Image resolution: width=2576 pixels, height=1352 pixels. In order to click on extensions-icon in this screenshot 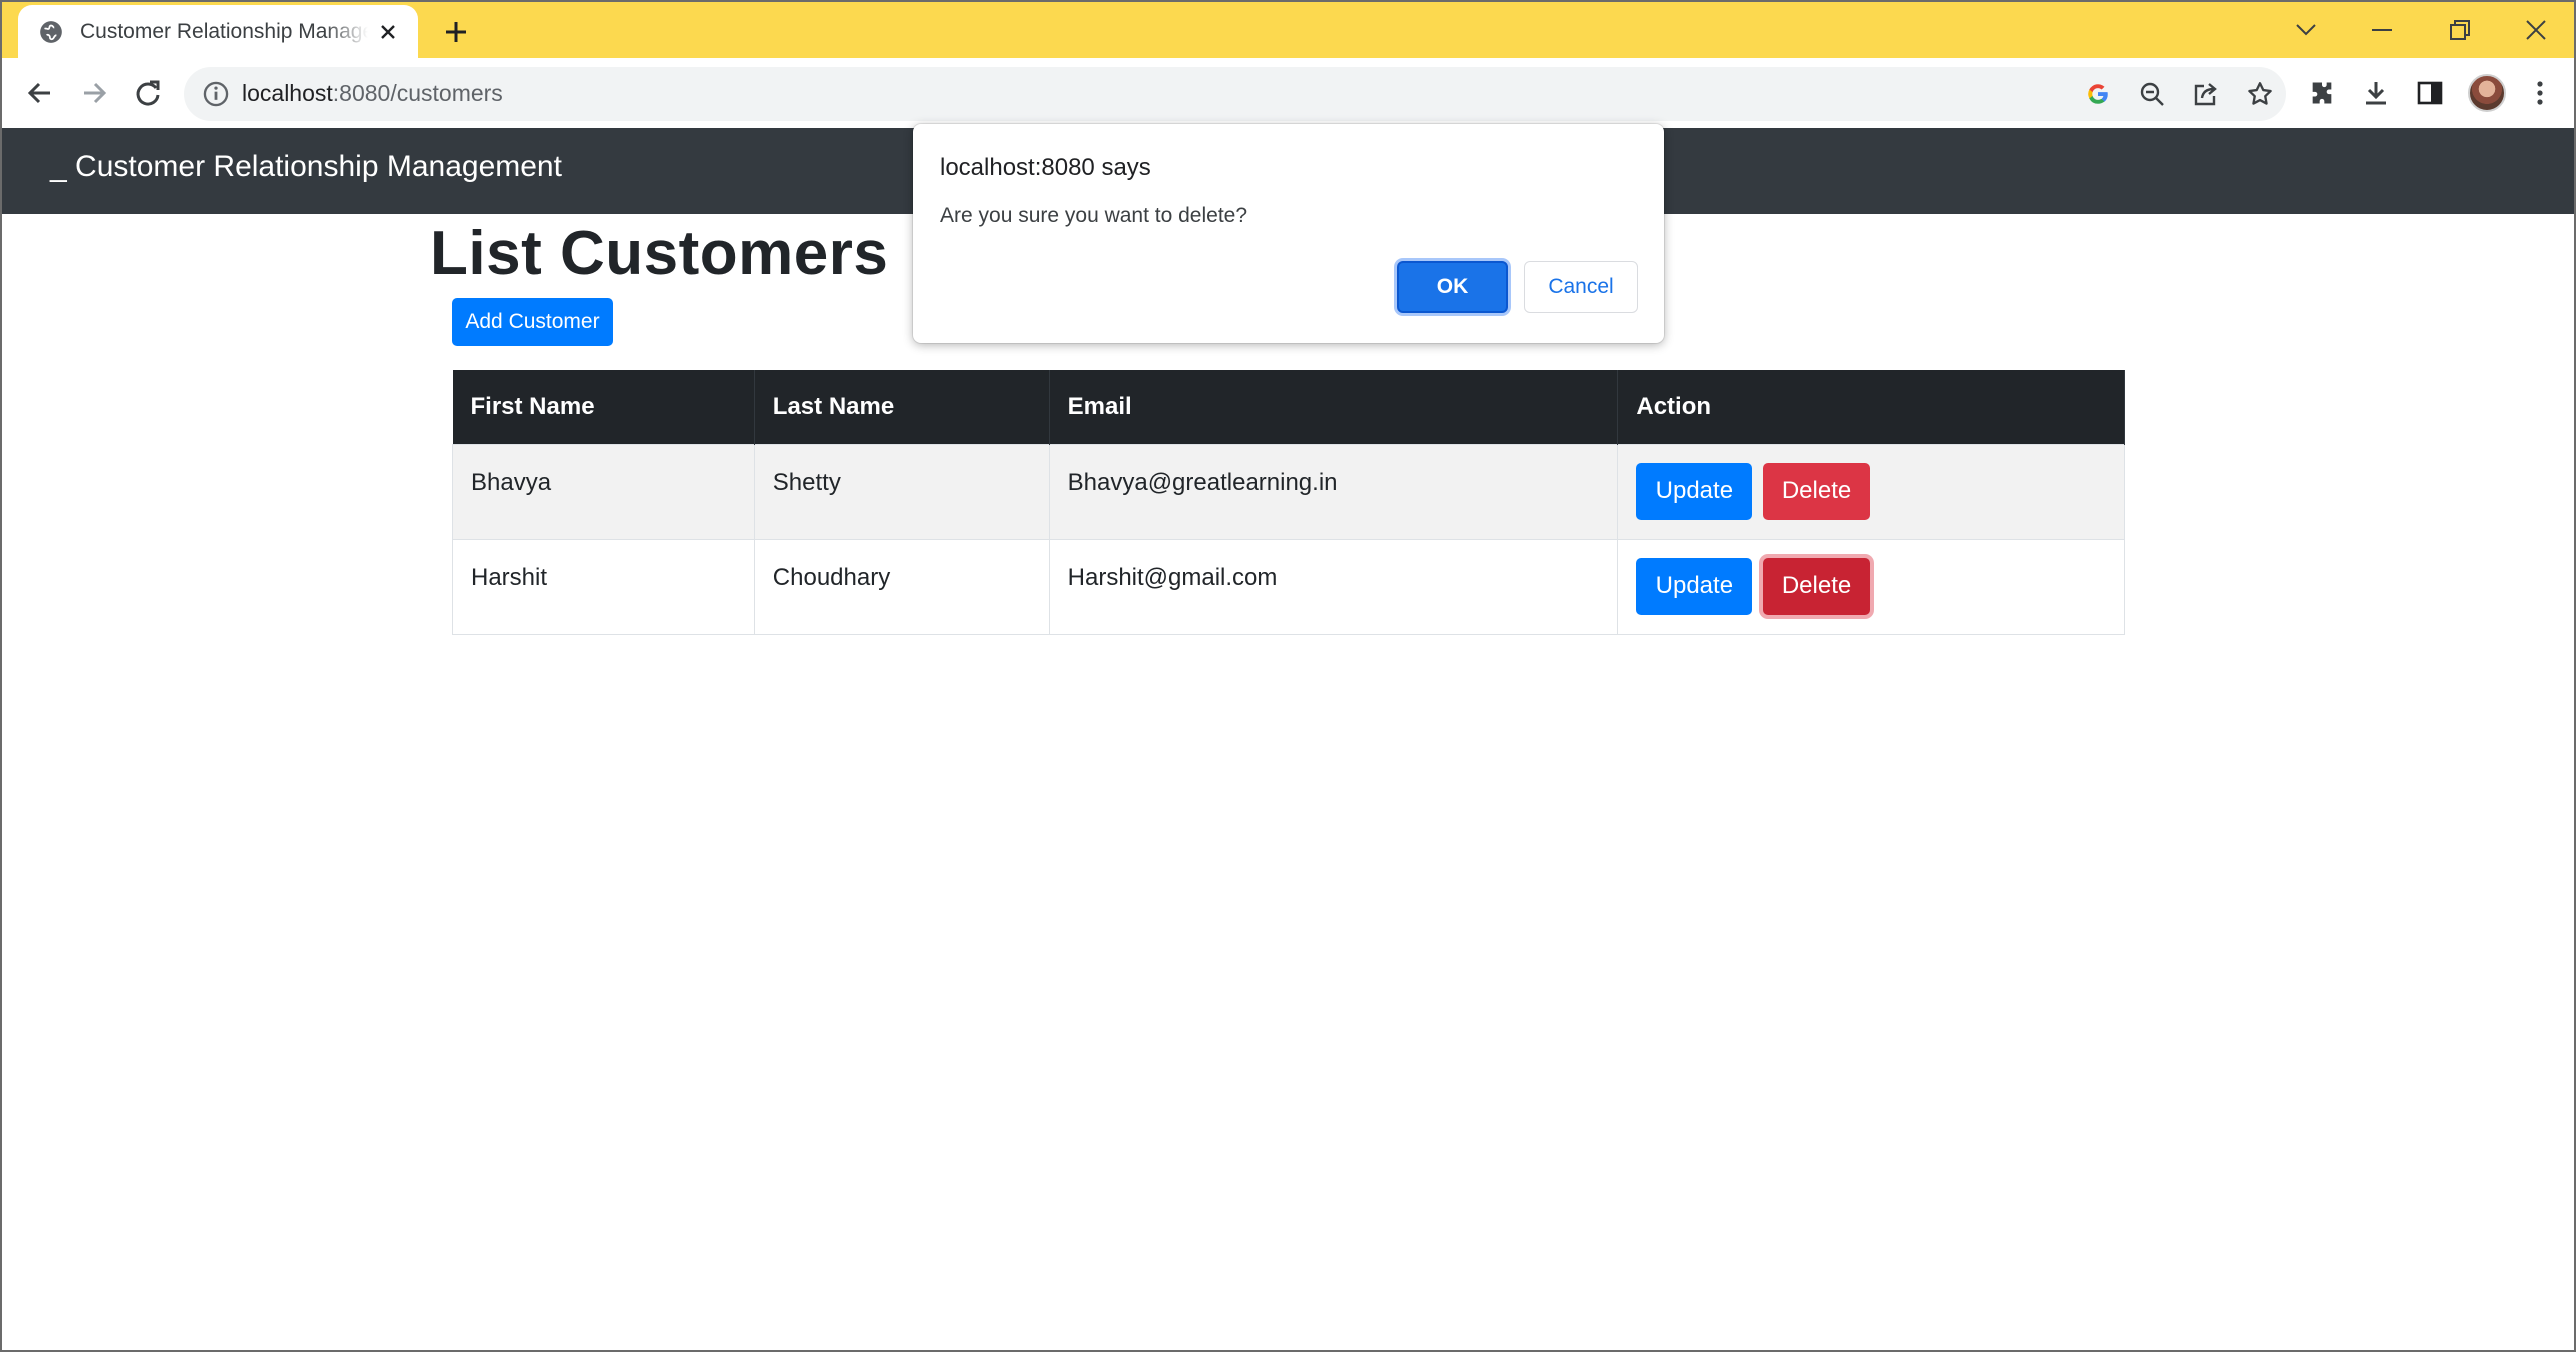, I will do `click(2322, 93)`.